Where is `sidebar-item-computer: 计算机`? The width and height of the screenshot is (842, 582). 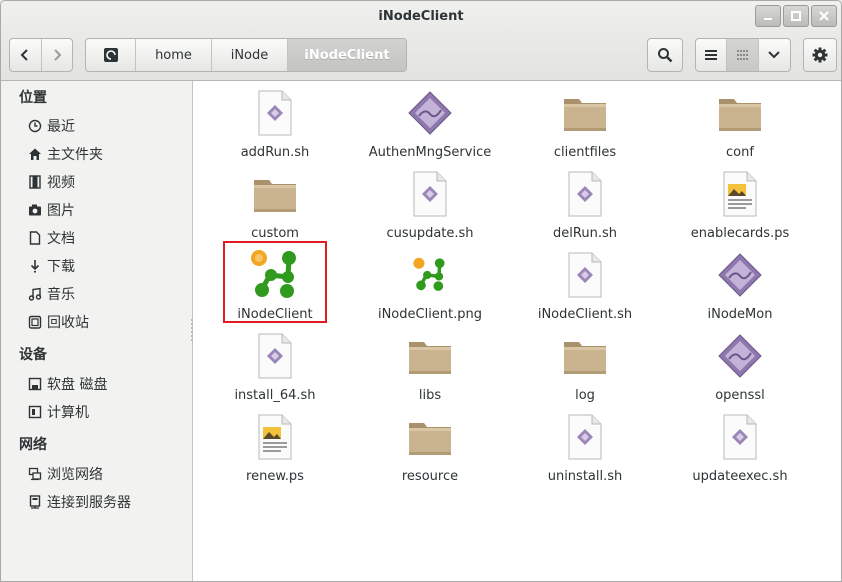 sidebar-item-computer: 计算机 is located at coordinates (58, 412).